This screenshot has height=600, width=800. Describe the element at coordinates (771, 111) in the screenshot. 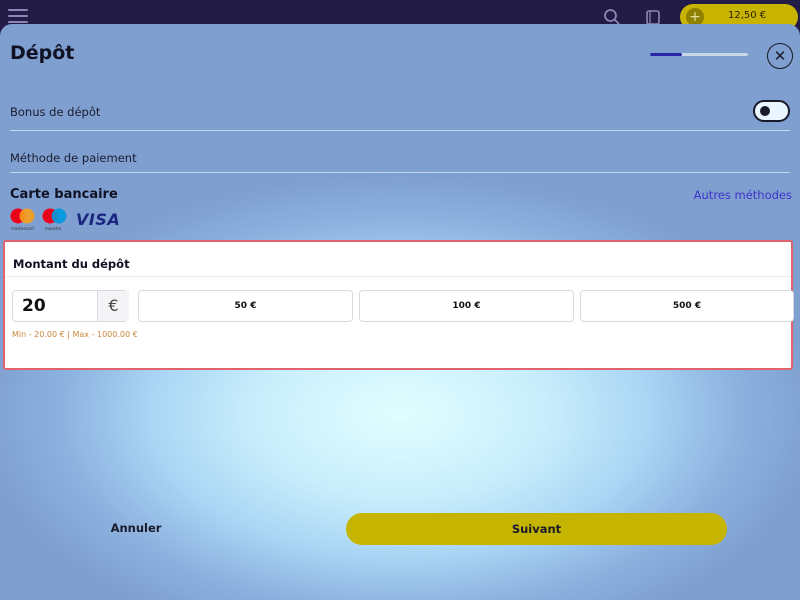

I see `bonus-toggle` at that location.